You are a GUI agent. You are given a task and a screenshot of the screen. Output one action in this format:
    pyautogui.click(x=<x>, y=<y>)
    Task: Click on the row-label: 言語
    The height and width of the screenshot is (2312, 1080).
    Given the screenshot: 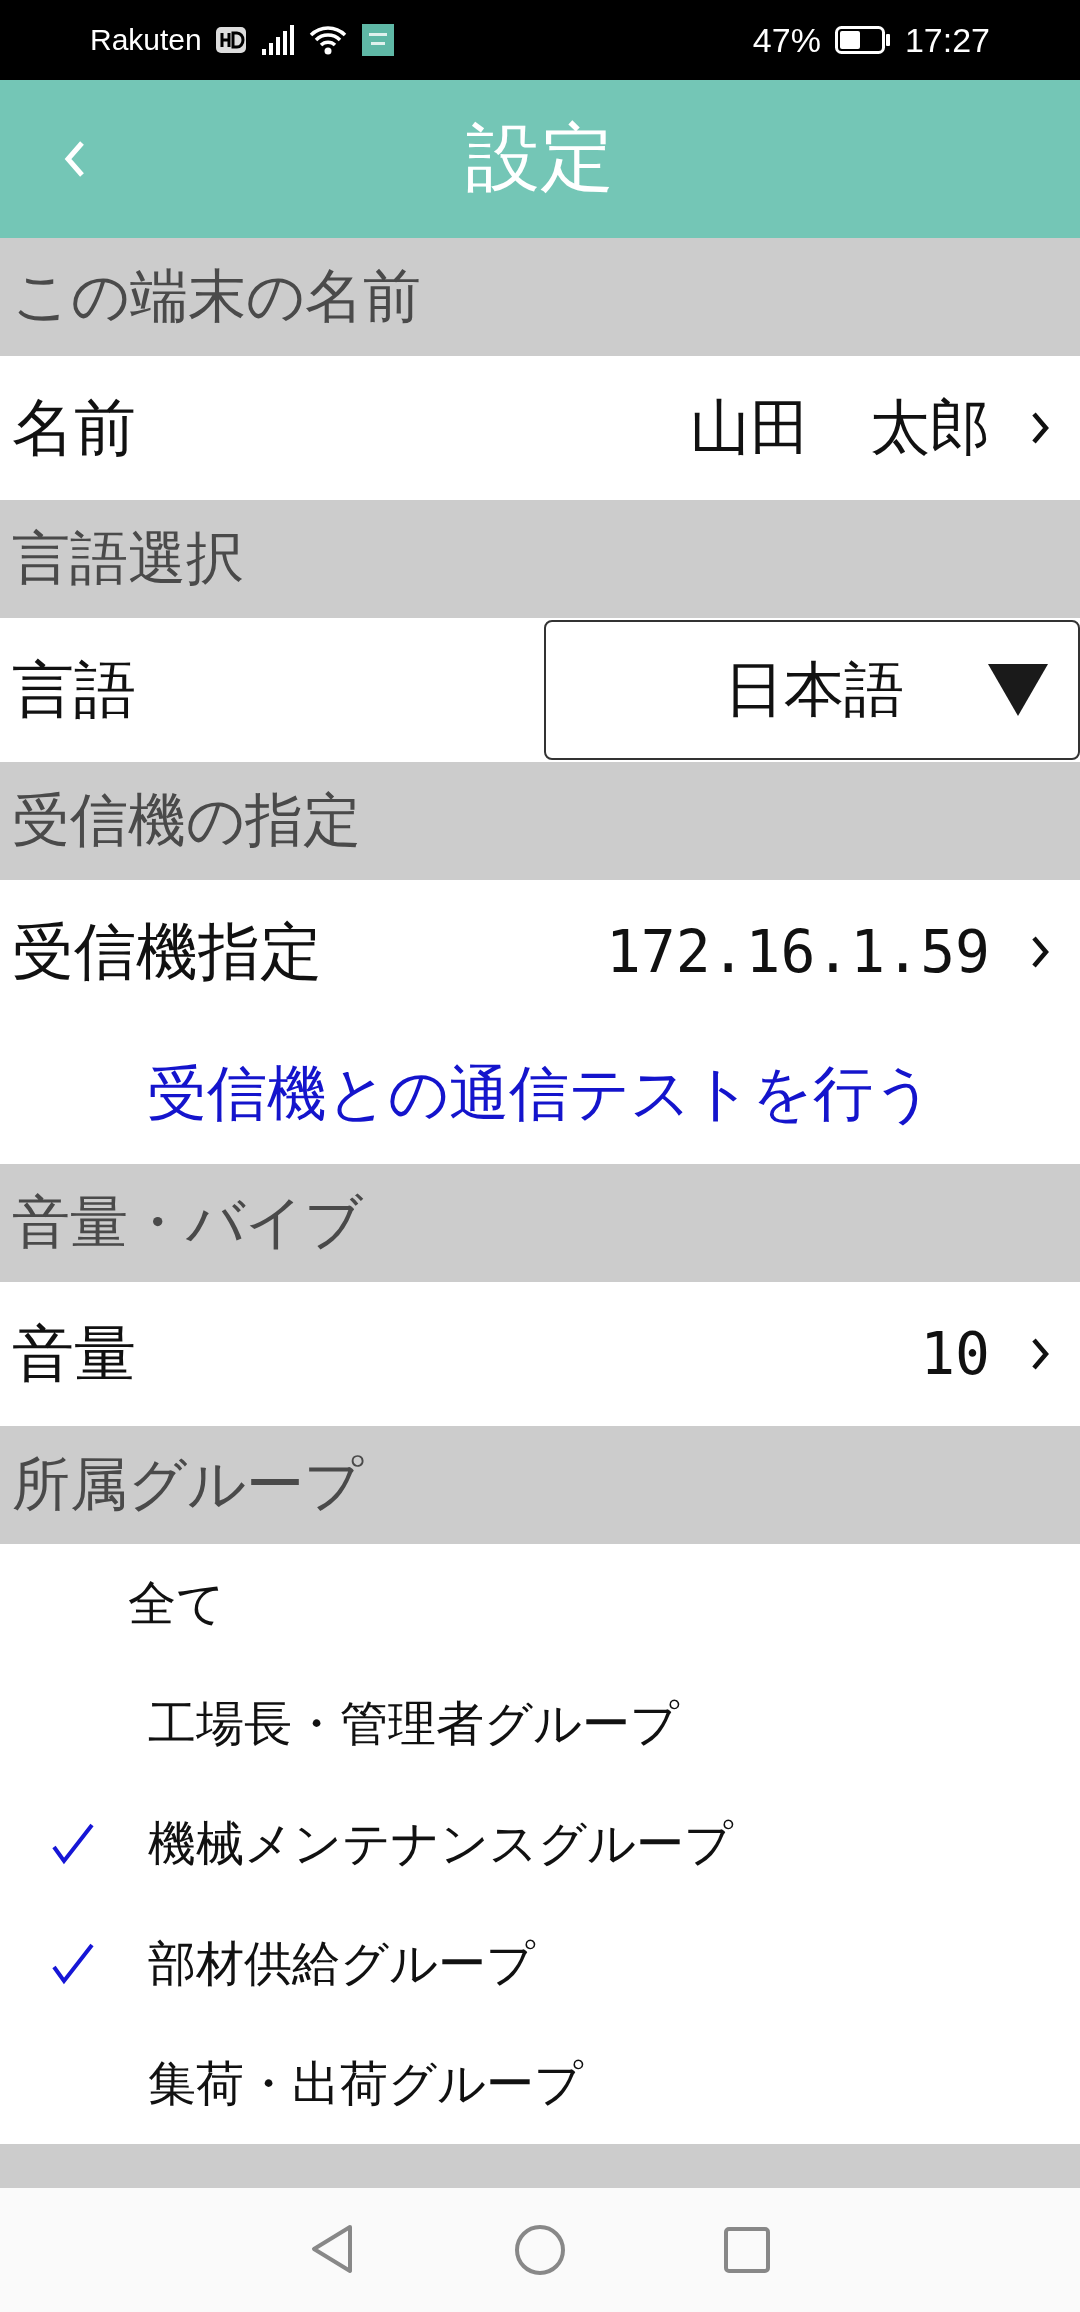 What is the action you would take?
    pyautogui.click(x=74, y=690)
    